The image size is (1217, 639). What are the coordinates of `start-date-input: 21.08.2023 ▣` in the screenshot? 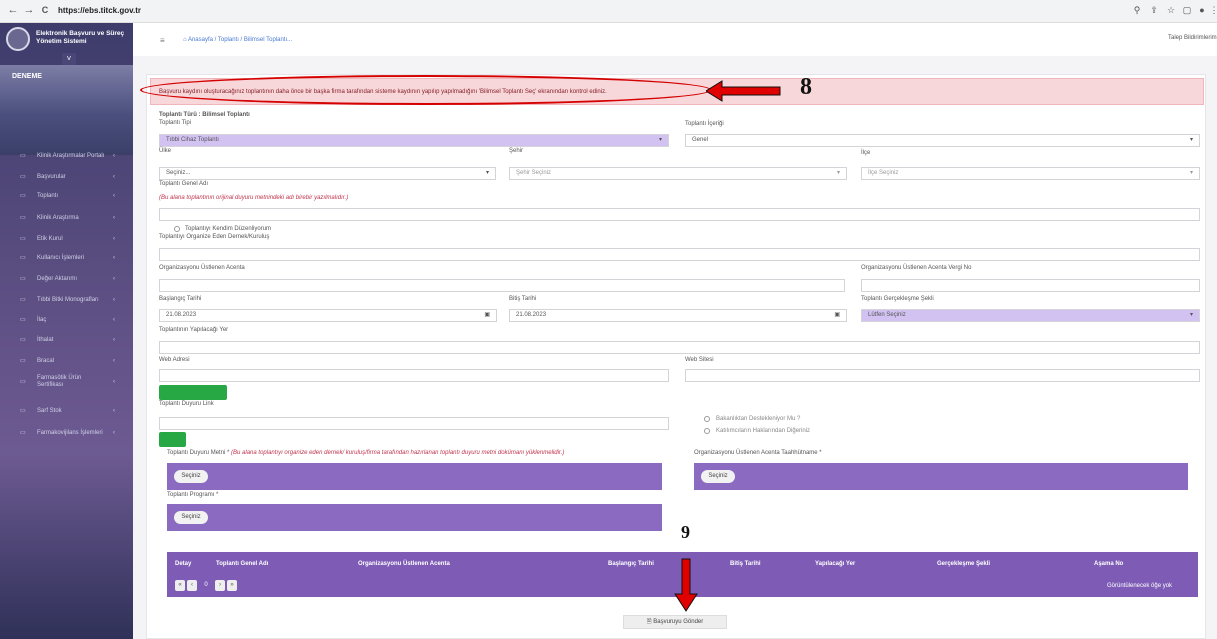 It's located at (328, 315).